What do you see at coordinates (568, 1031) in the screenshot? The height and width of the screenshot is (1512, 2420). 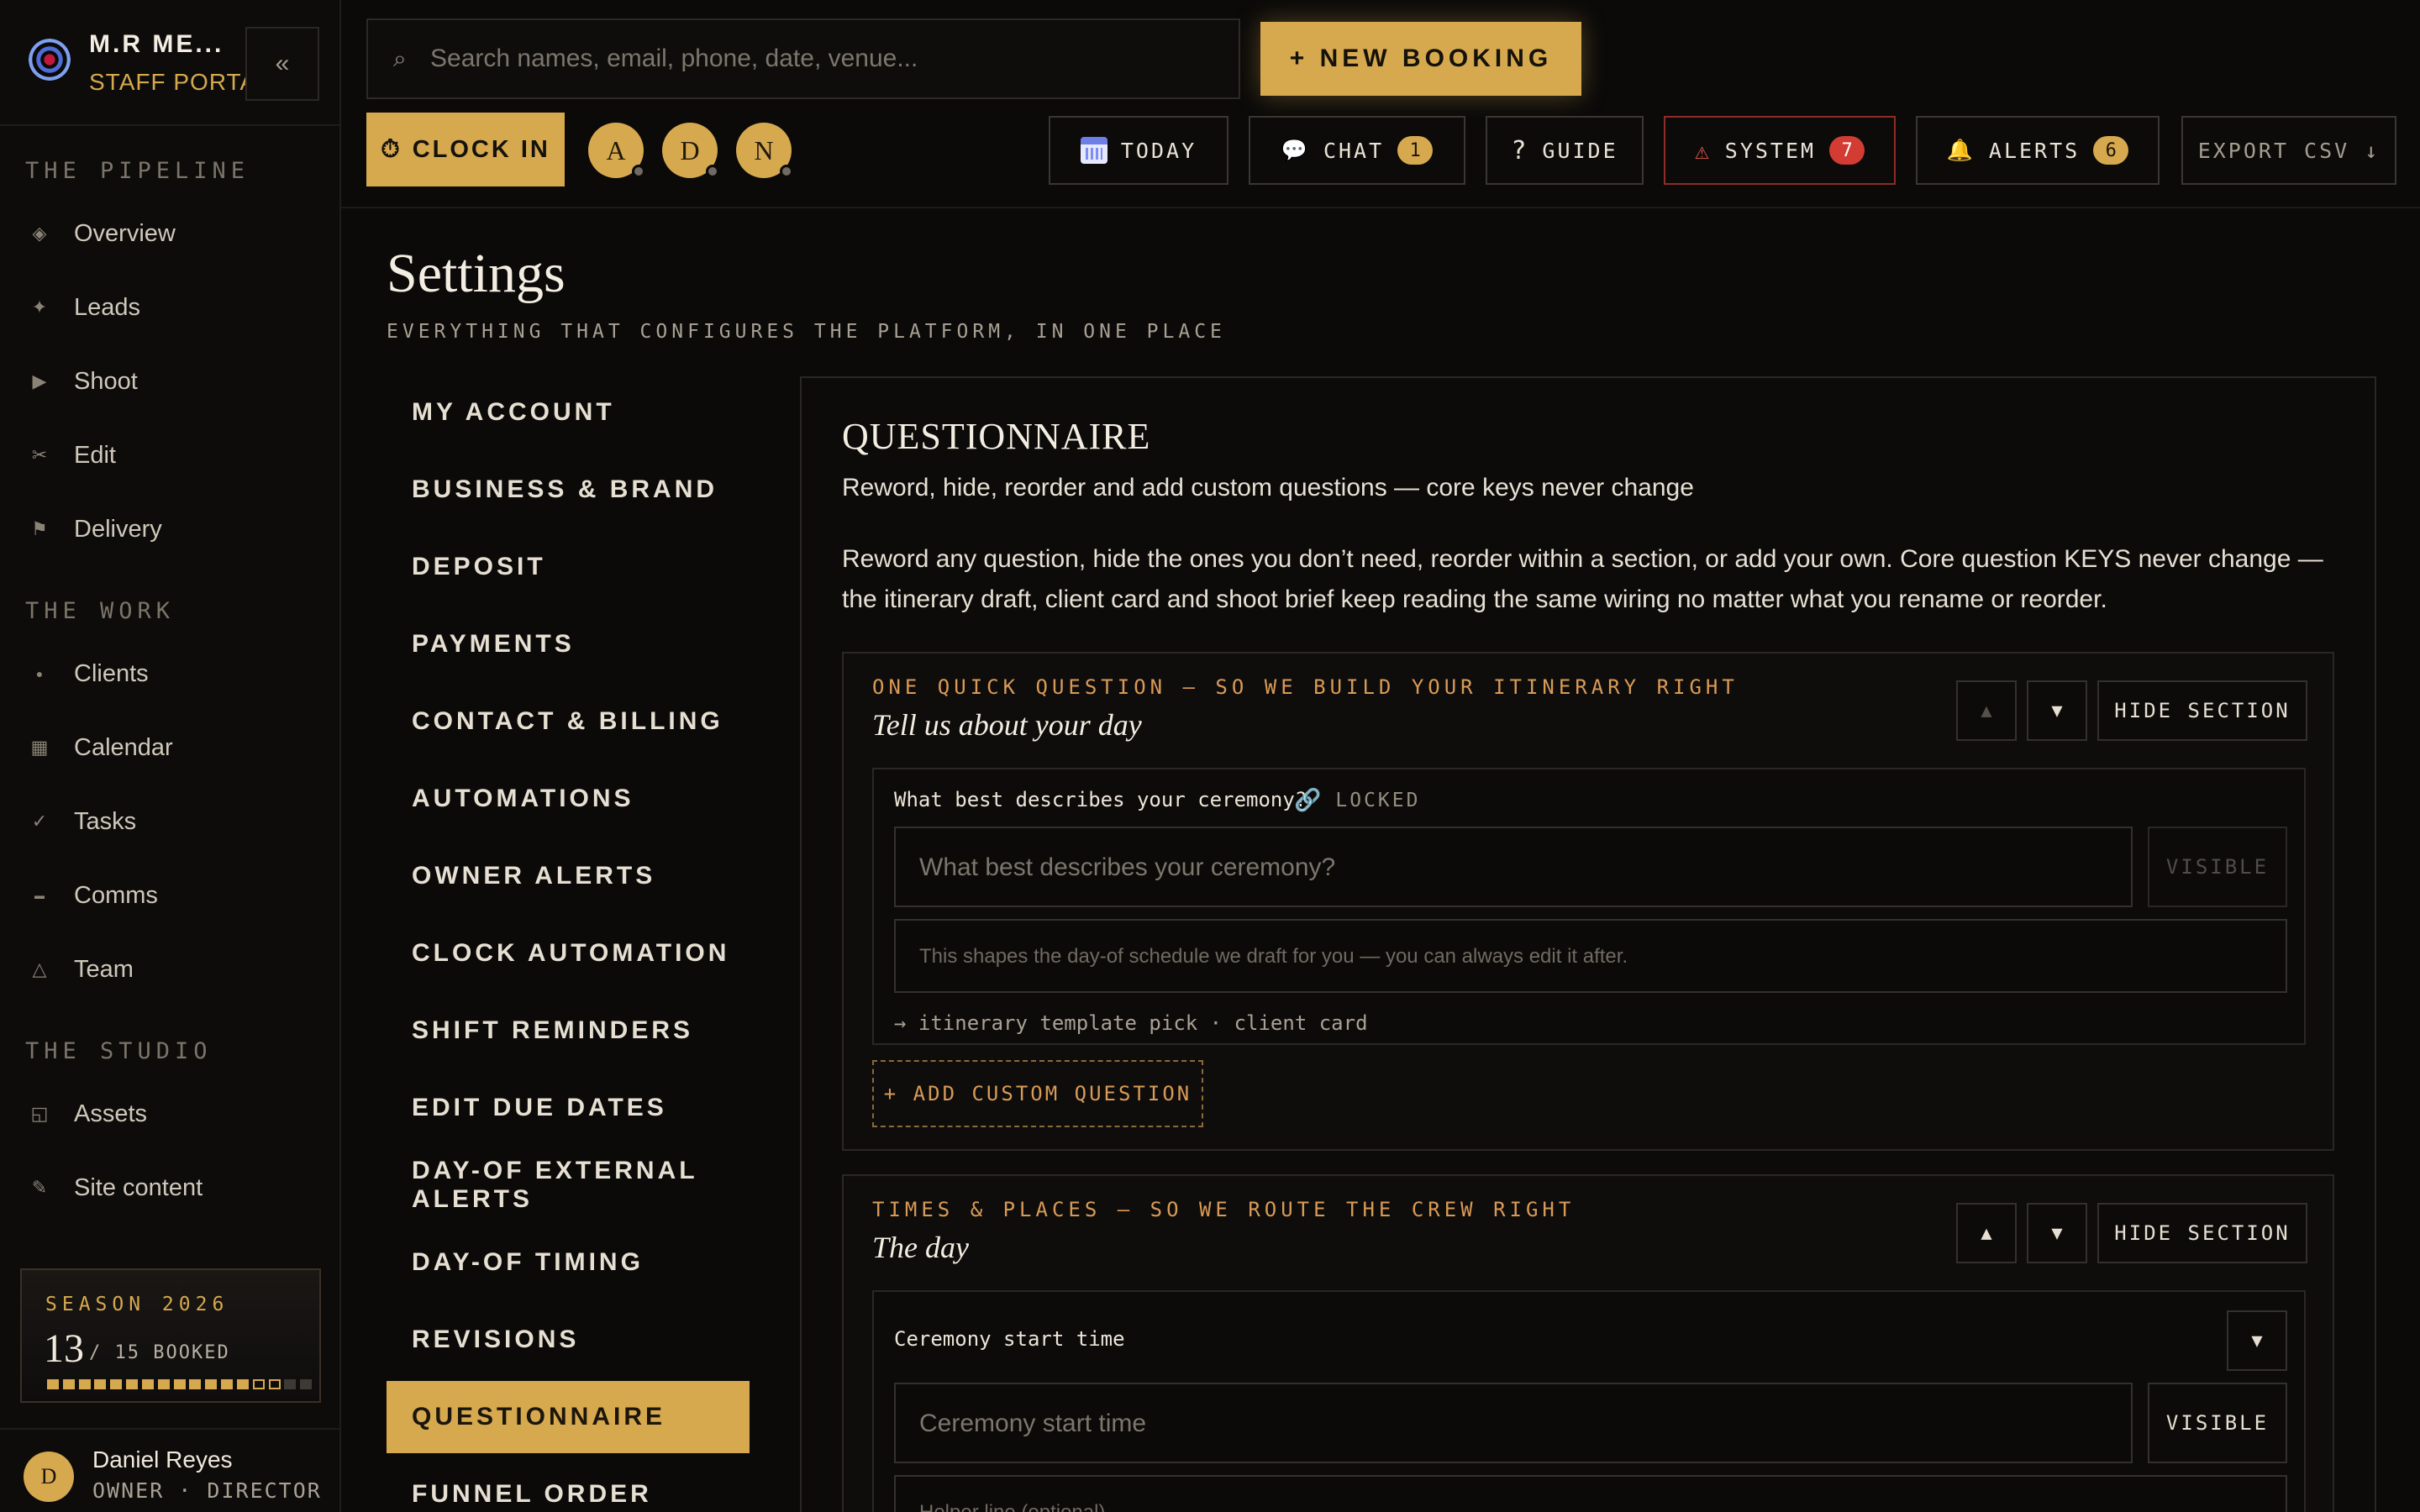 I see `settings-nav-shift-reminders: SHIFT REMINDERS` at bounding box center [568, 1031].